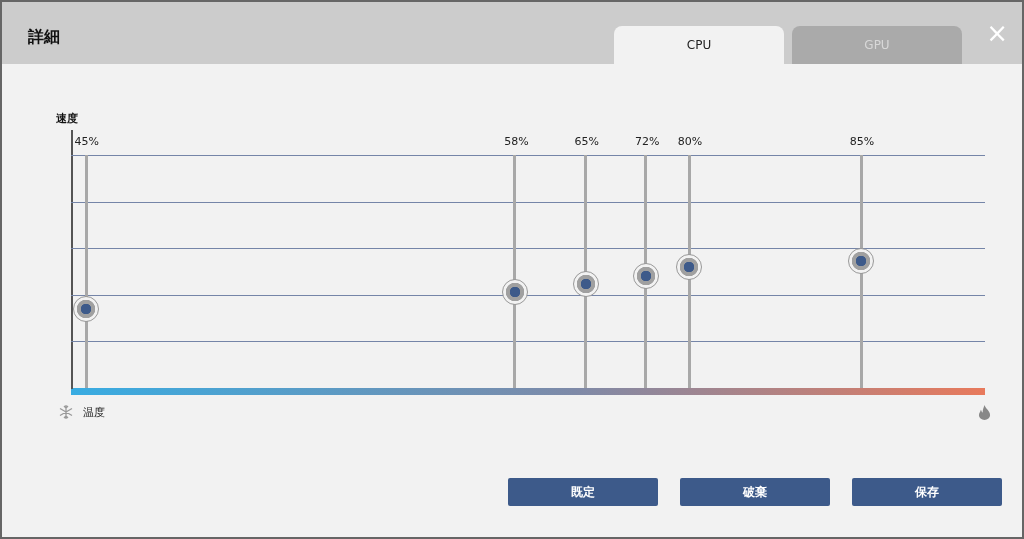 The width and height of the screenshot is (1024, 539). I want to click on snowflake-icon, so click(66, 412).